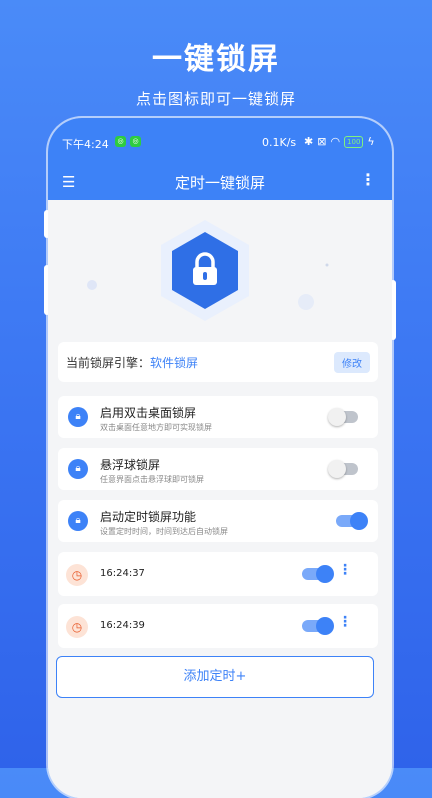 The width and height of the screenshot is (432, 798). Describe the element at coordinates (352, 521) in the screenshot. I see `toggle-timer-lock` at that location.